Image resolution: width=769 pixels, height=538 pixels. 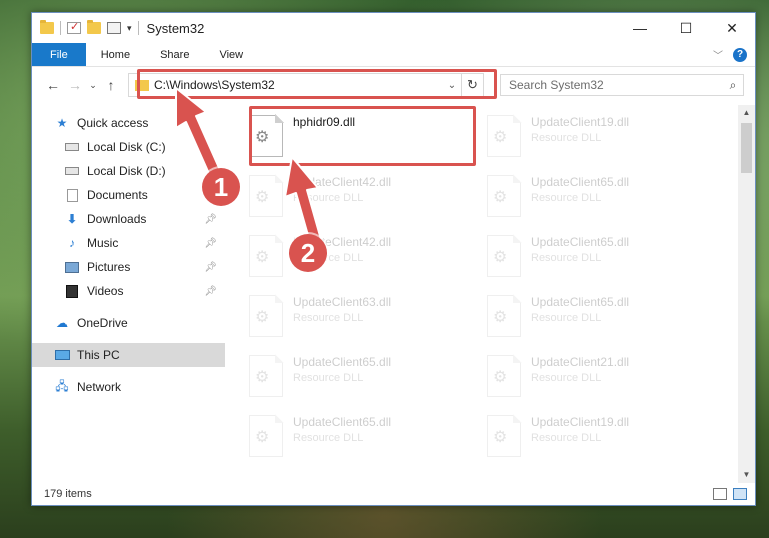 What do you see at coordinates (72, 195) in the screenshot?
I see `documents-icon` at bounding box center [72, 195].